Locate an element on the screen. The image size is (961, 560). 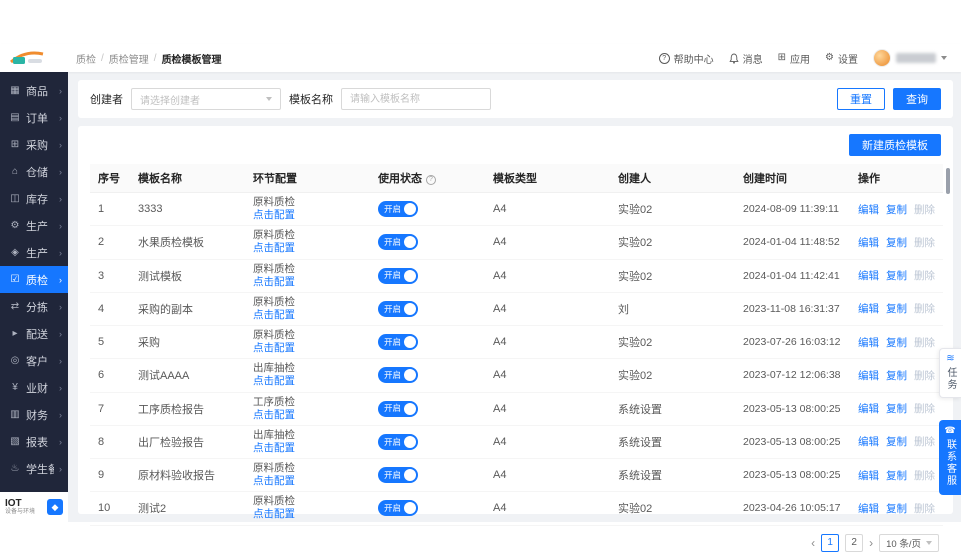
sidebar-item-quality: ☑ 质检 › is located at coordinates (34, 279).